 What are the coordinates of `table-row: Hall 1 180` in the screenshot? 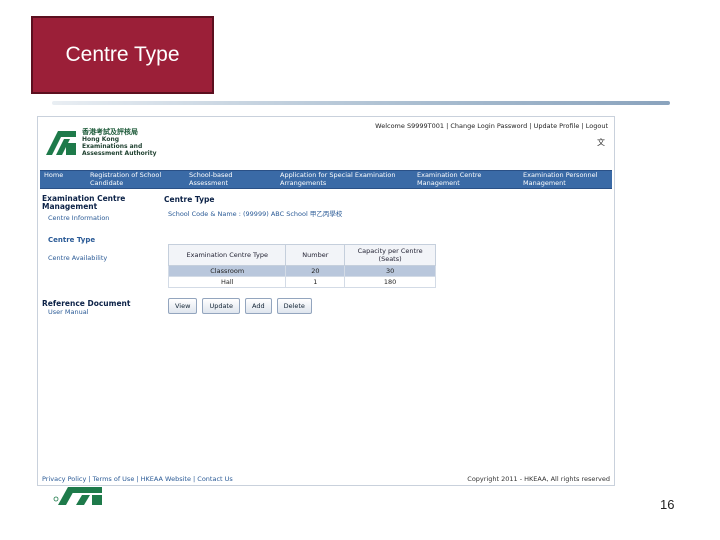 It's located at (301, 282).